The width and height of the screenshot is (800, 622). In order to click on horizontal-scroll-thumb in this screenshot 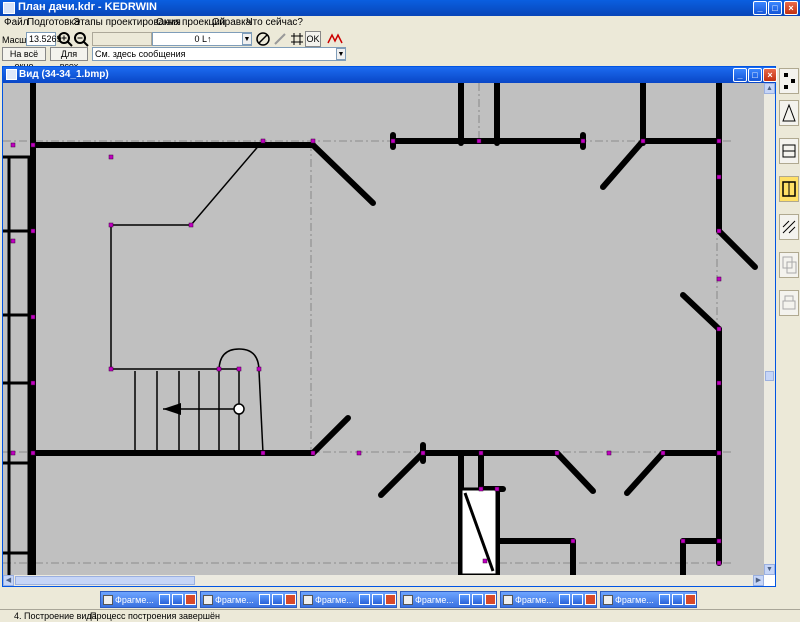, I will do `click(105, 580)`.